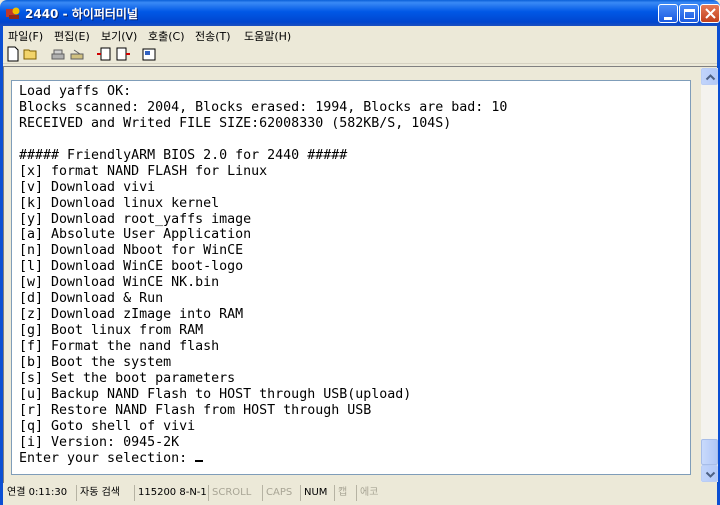  What do you see at coordinates (166, 36) in the screenshot?
I see `menu-call: 호출(C)` at bounding box center [166, 36].